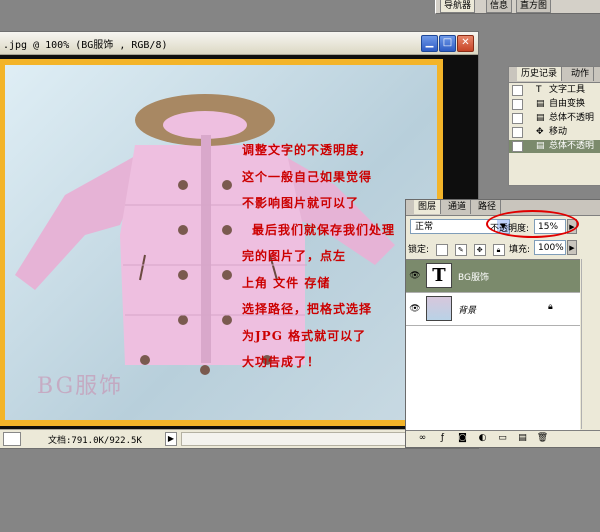 The height and width of the screenshot is (532, 600). Describe the element at coordinates (540, 74) in the screenshot. I see `tab-history: 历史记录` at that location.